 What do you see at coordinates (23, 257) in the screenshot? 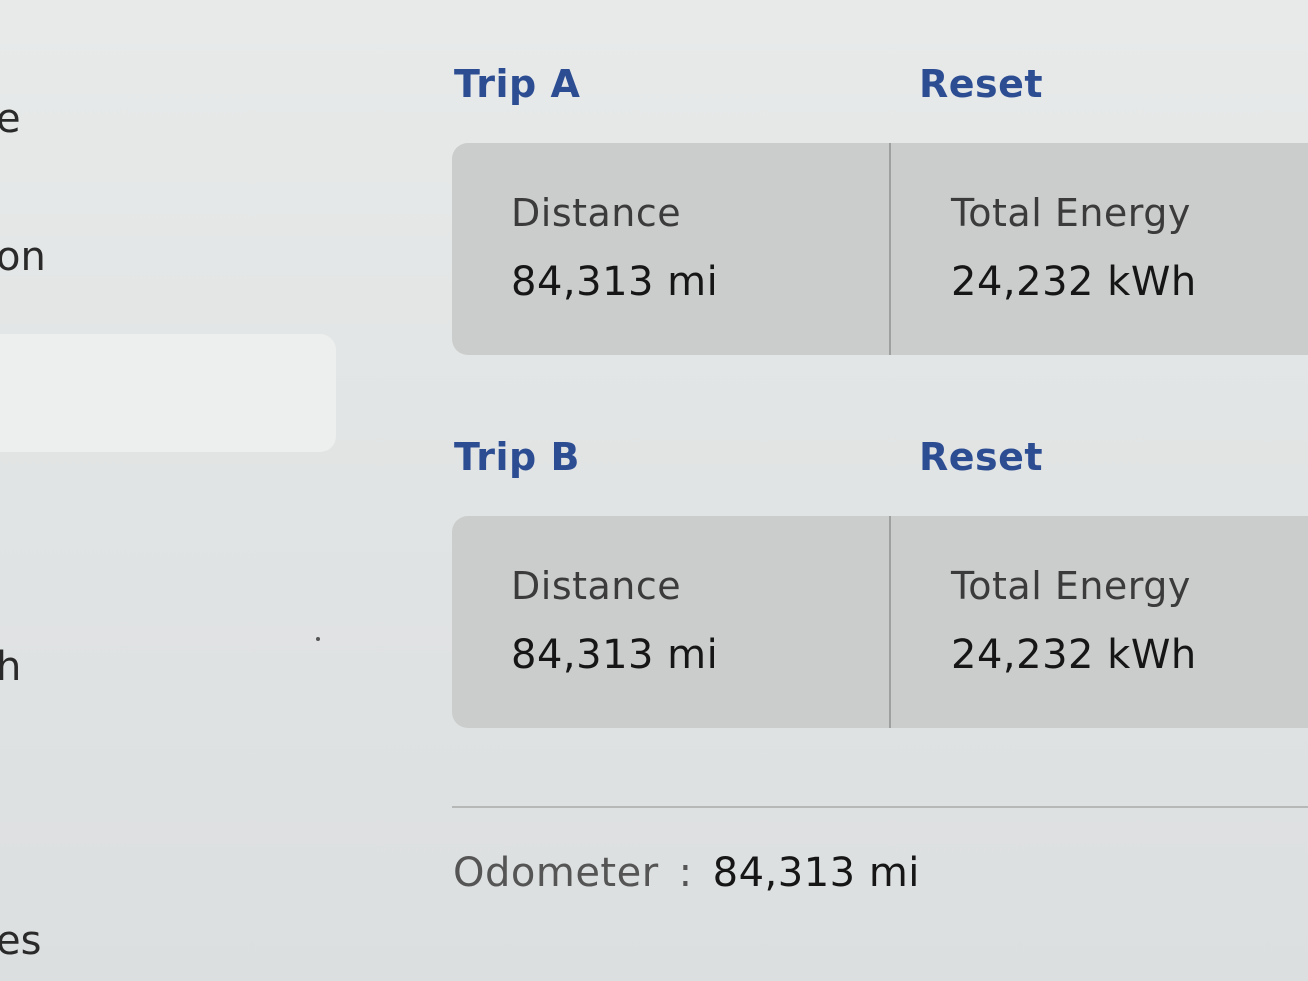
I see `sidebar-item-label: on` at bounding box center [23, 257].